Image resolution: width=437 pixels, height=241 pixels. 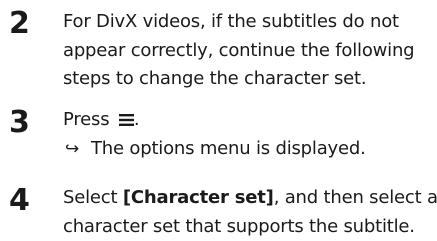 What do you see at coordinates (228, 148) in the screenshot?
I see `result-text: The options menu is displayed.` at bounding box center [228, 148].